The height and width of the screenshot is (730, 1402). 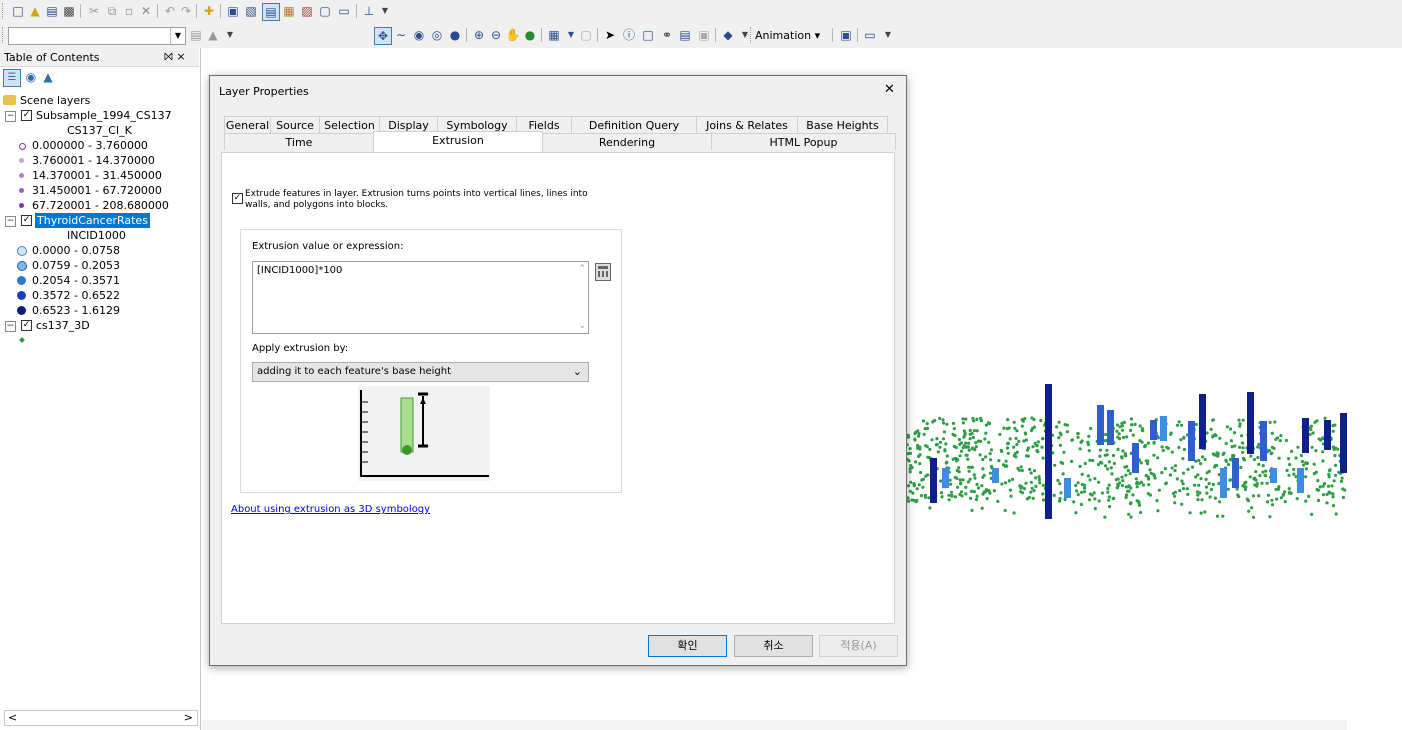 I want to click on clear-selection-icon: ▢, so click(x=586, y=35).